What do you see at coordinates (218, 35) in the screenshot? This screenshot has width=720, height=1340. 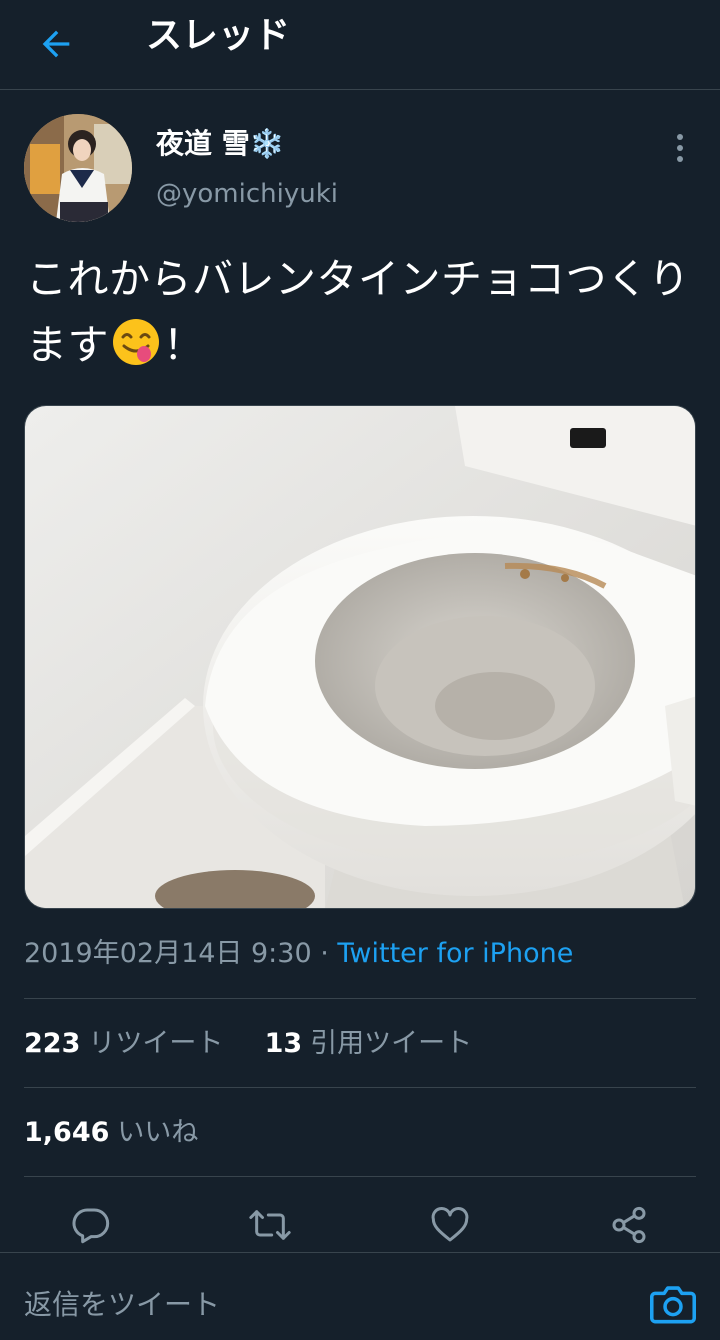 I see `page-title: スレッド` at bounding box center [218, 35].